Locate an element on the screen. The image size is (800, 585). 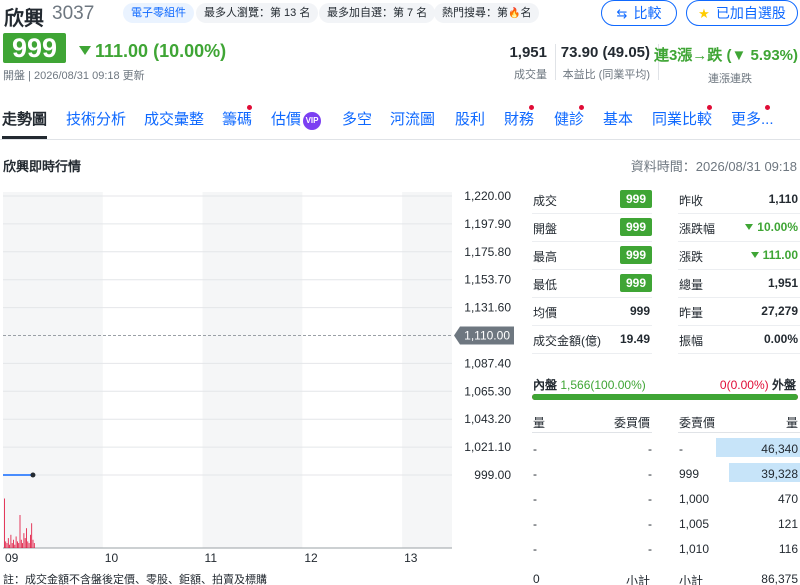
tab-river-chart: 河流圖 is located at coordinates (412, 118).